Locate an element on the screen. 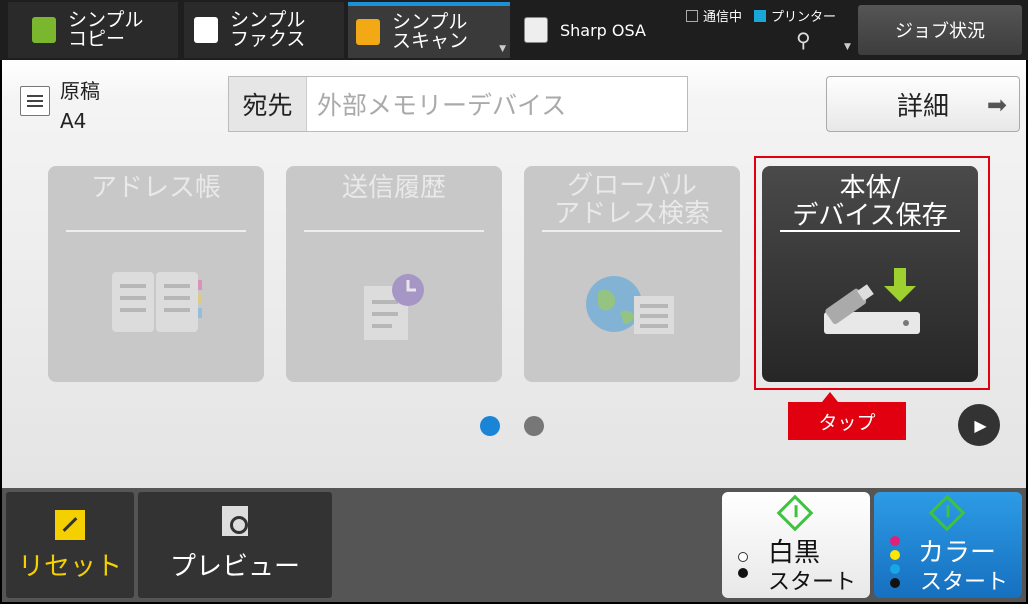  tab-simple-scan: シンプル スキャン ▼ is located at coordinates (429, 30).